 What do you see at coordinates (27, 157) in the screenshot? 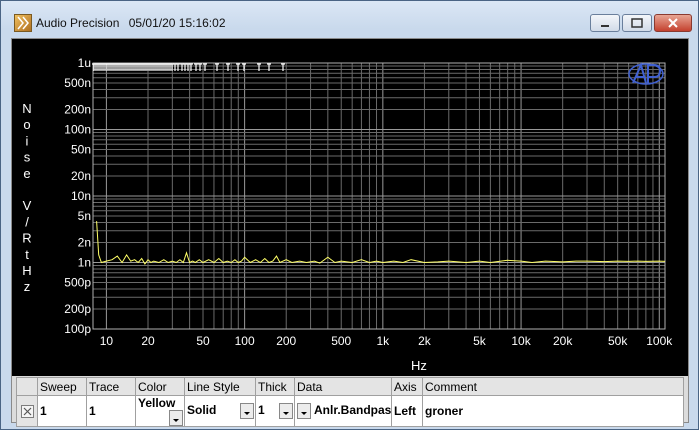
I see `y-axis-label-char: s` at bounding box center [27, 157].